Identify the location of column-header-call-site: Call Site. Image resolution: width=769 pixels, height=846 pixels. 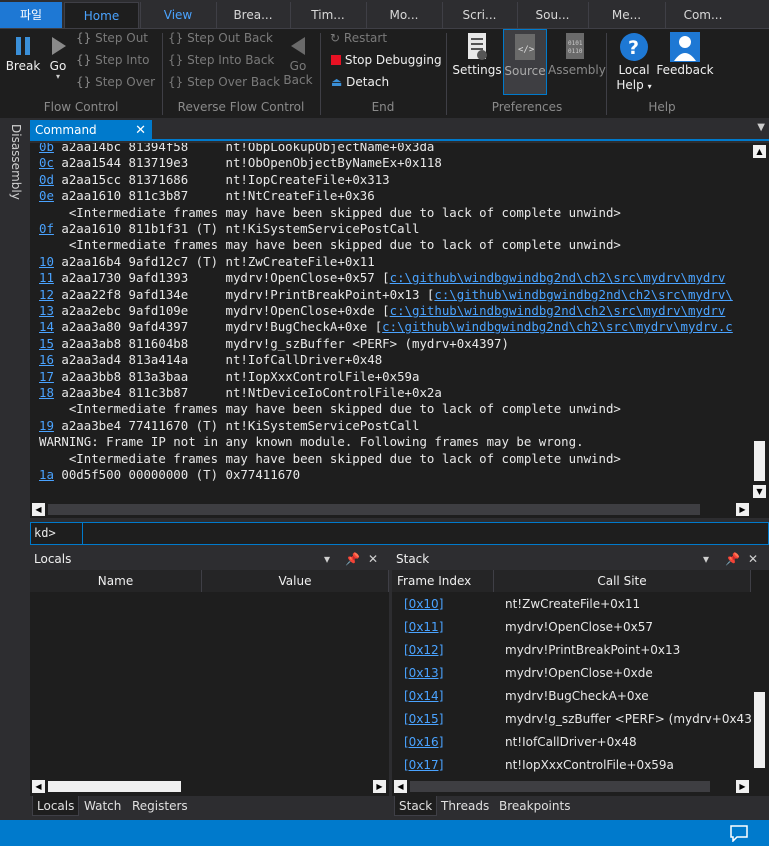
(622, 581).